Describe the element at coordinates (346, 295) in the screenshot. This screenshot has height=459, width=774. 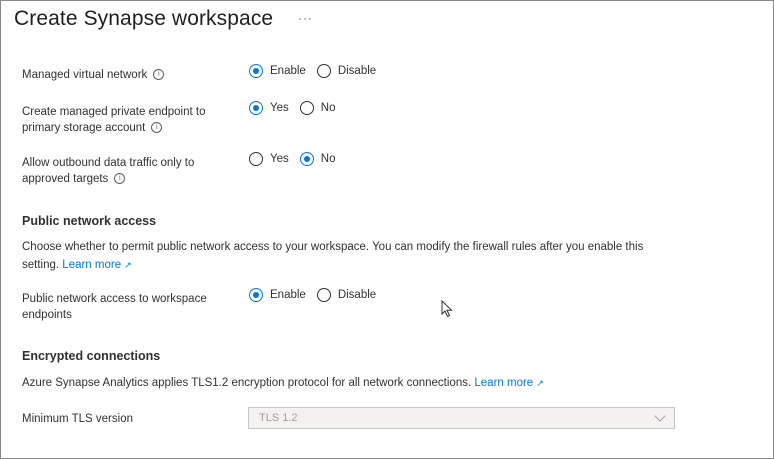
I see `public-access-disable-radio: Disable` at that location.